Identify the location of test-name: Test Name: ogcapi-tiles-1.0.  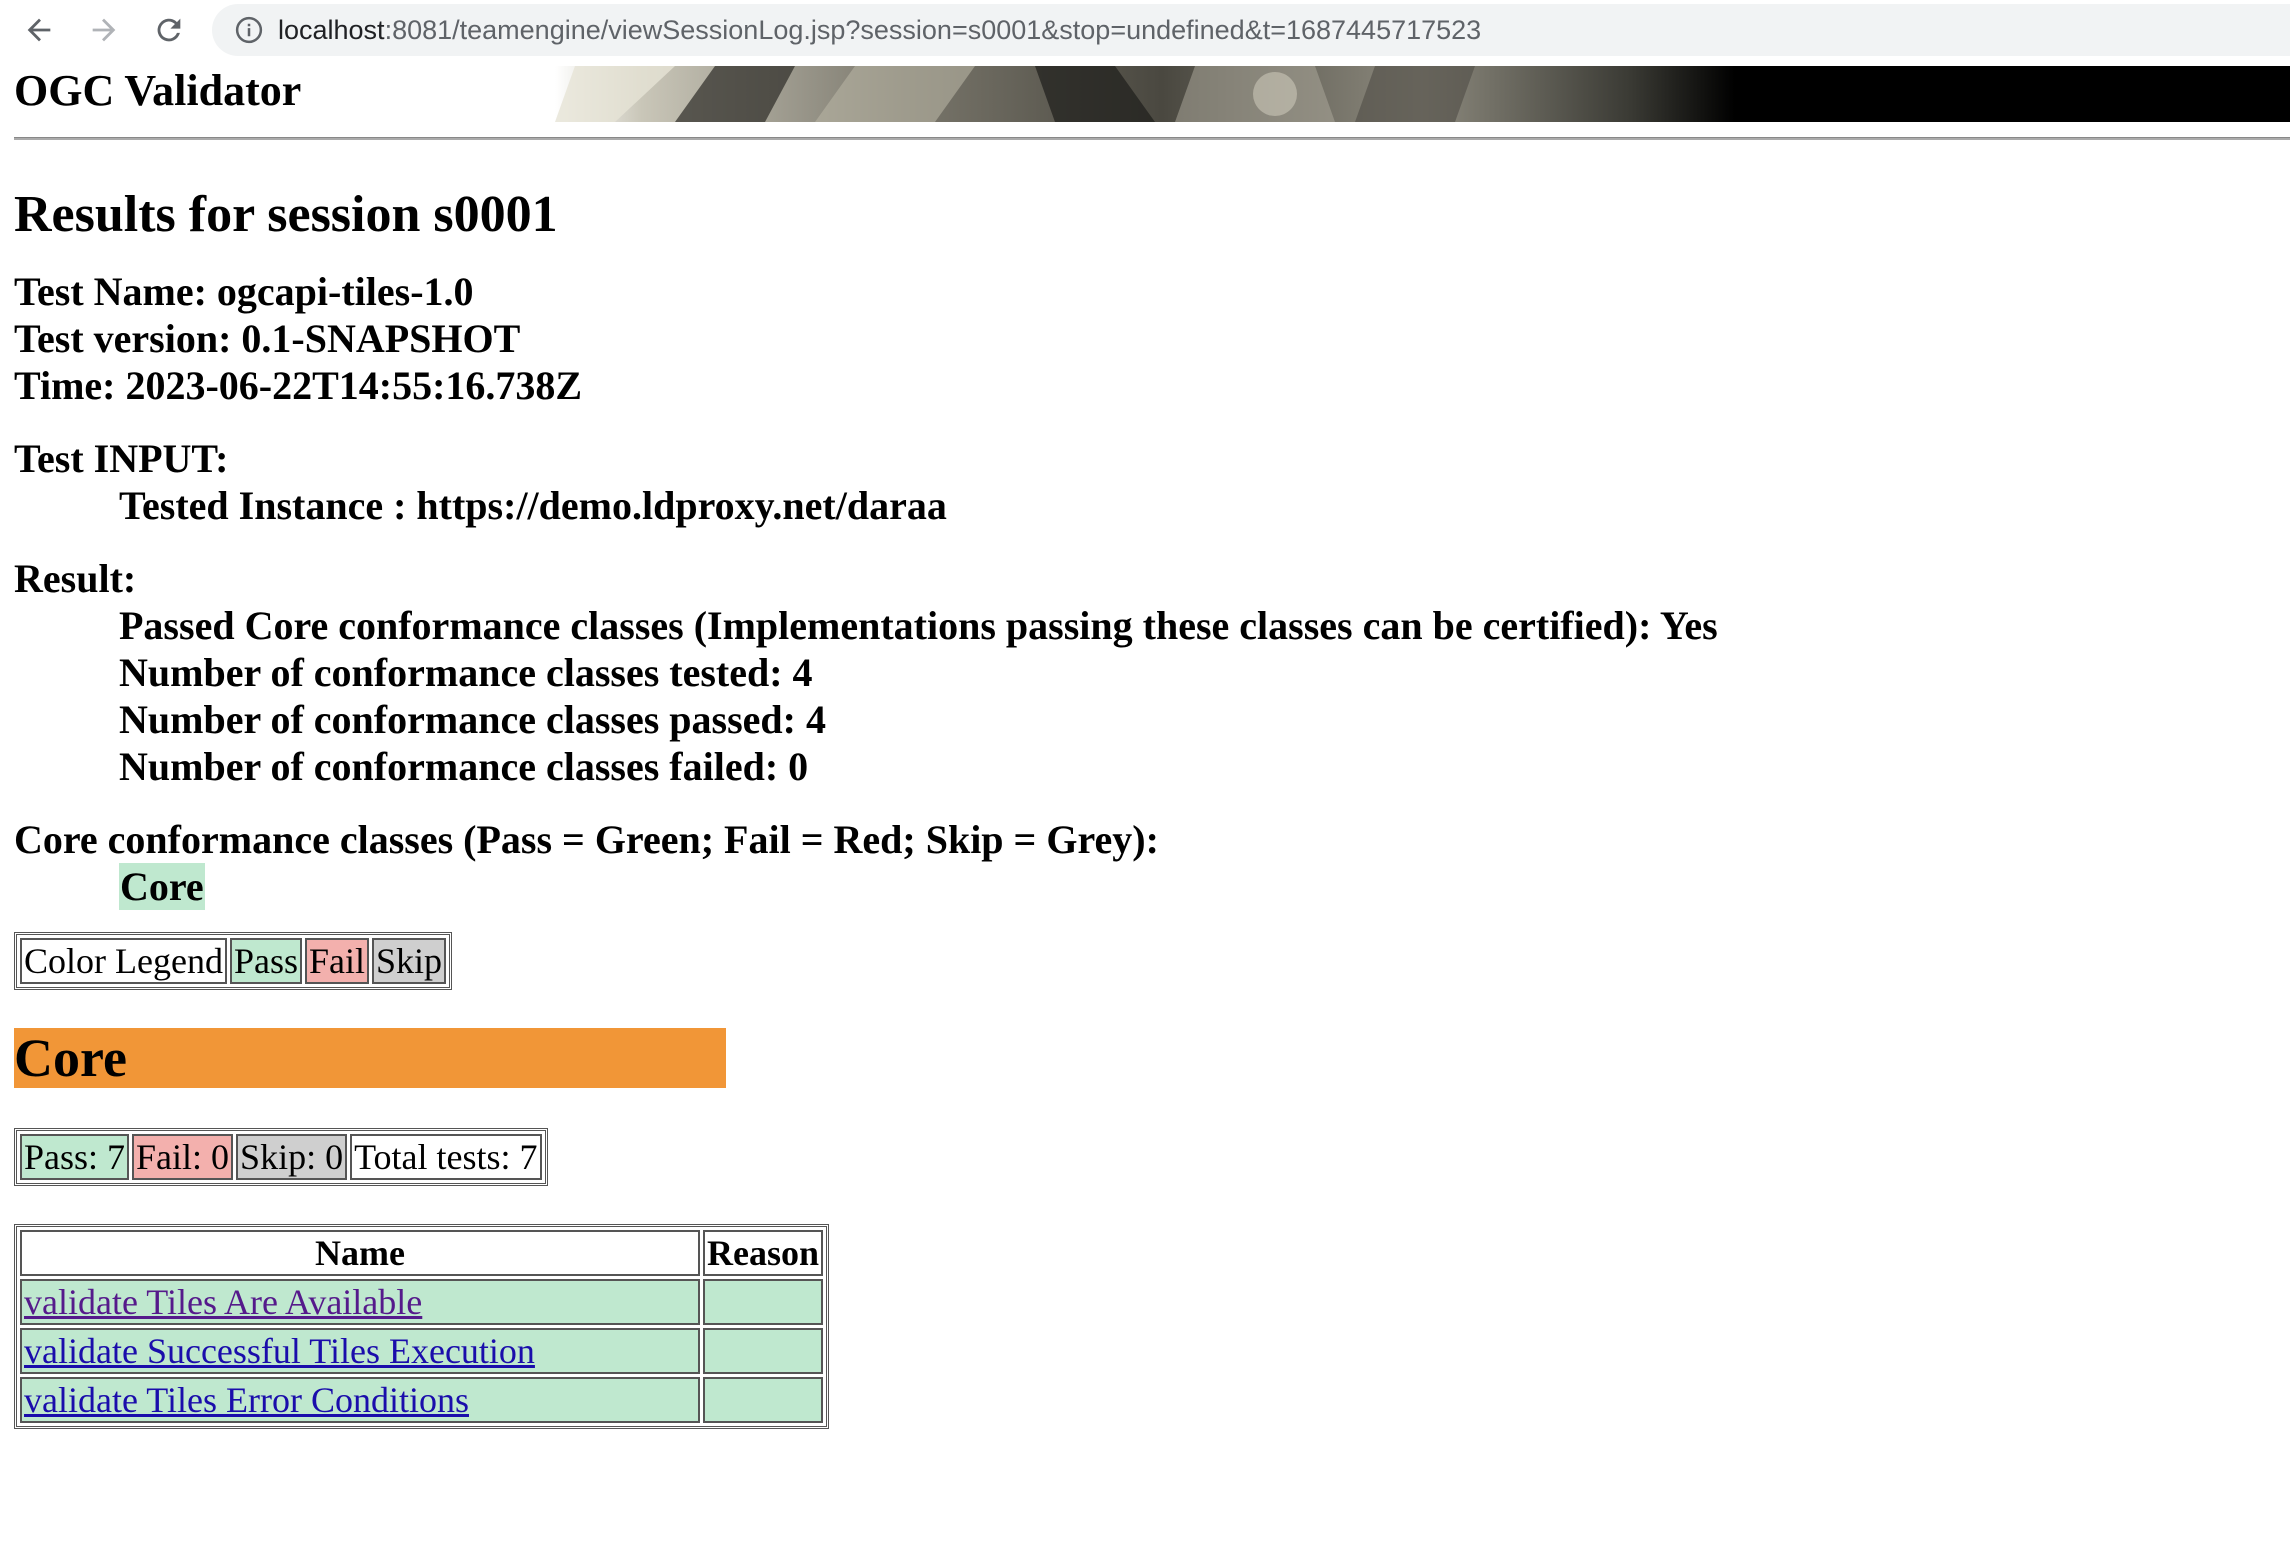
(244, 291).